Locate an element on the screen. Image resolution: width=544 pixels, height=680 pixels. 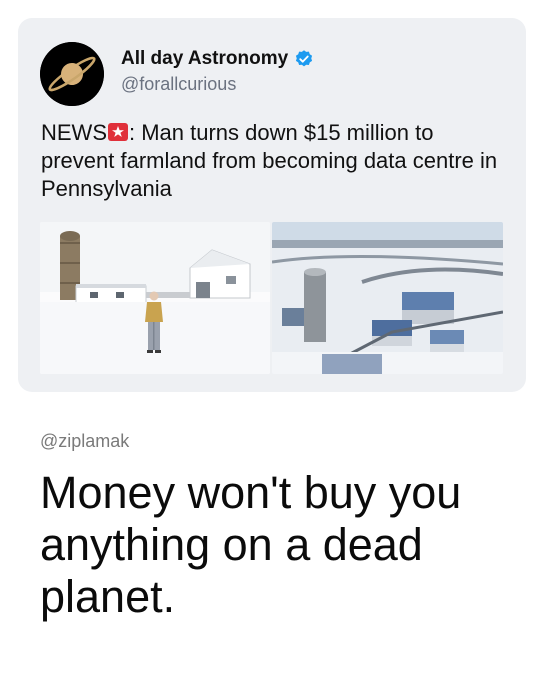
reply-handle: @ziplamak is located at coordinates (85, 441).